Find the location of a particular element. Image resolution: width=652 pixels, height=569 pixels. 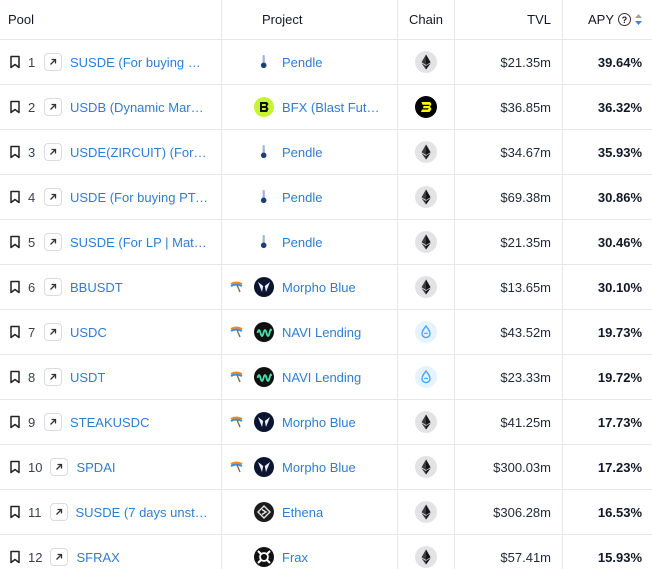

pool-link: STEAKUSDC is located at coordinates (109, 422).